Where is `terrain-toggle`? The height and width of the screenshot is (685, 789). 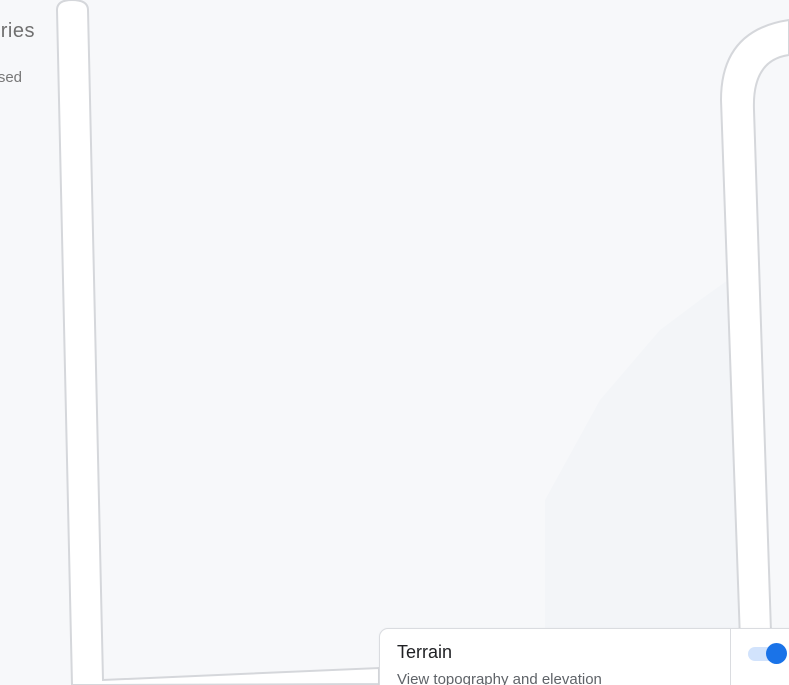 terrain-toggle is located at coordinates (768, 653).